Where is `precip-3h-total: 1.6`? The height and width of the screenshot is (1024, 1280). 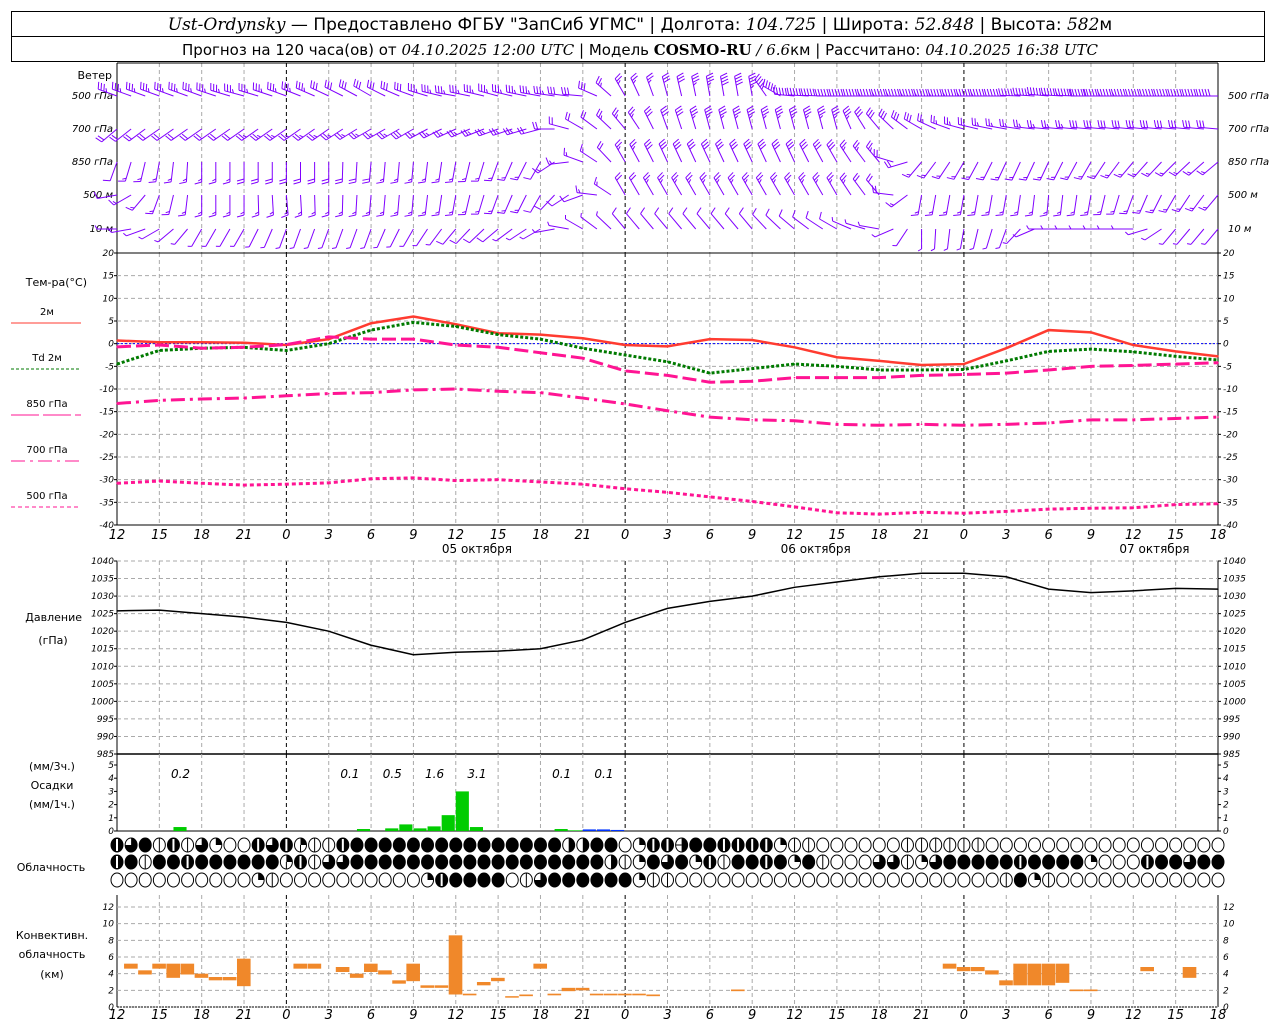 precip-3h-total: 1.6 is located at coordinates (434, 774).